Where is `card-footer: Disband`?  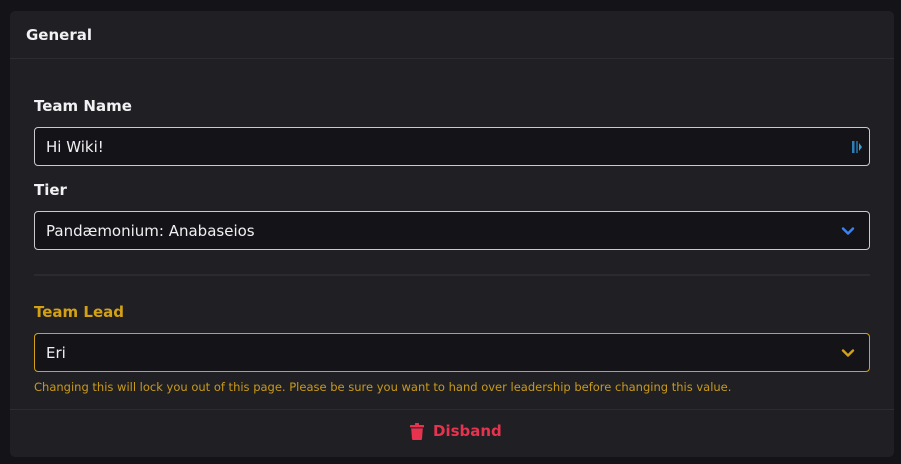
card-footer: Disband is located at coordinates (452, 433).